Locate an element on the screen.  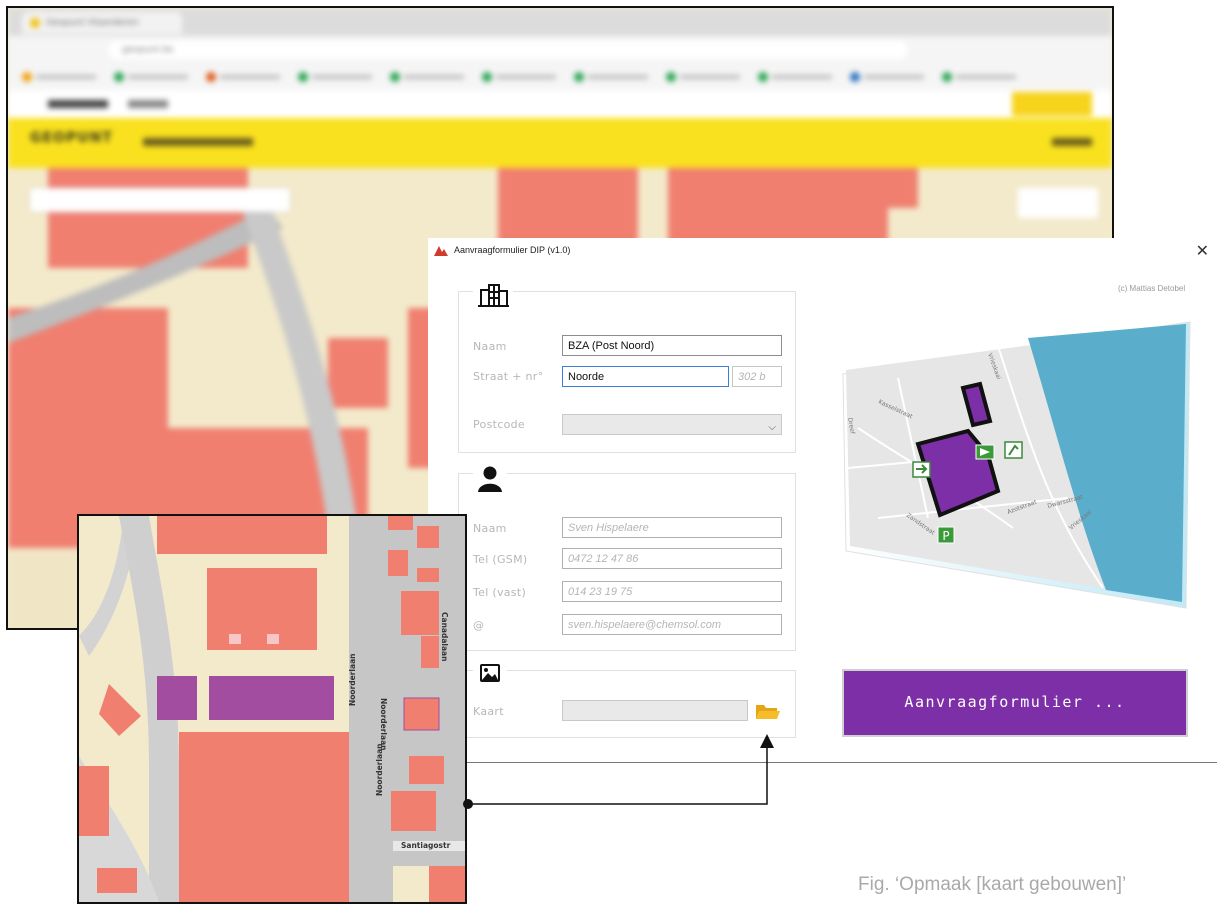
close-icon: ✕ is located at coordinates (1202, 250).